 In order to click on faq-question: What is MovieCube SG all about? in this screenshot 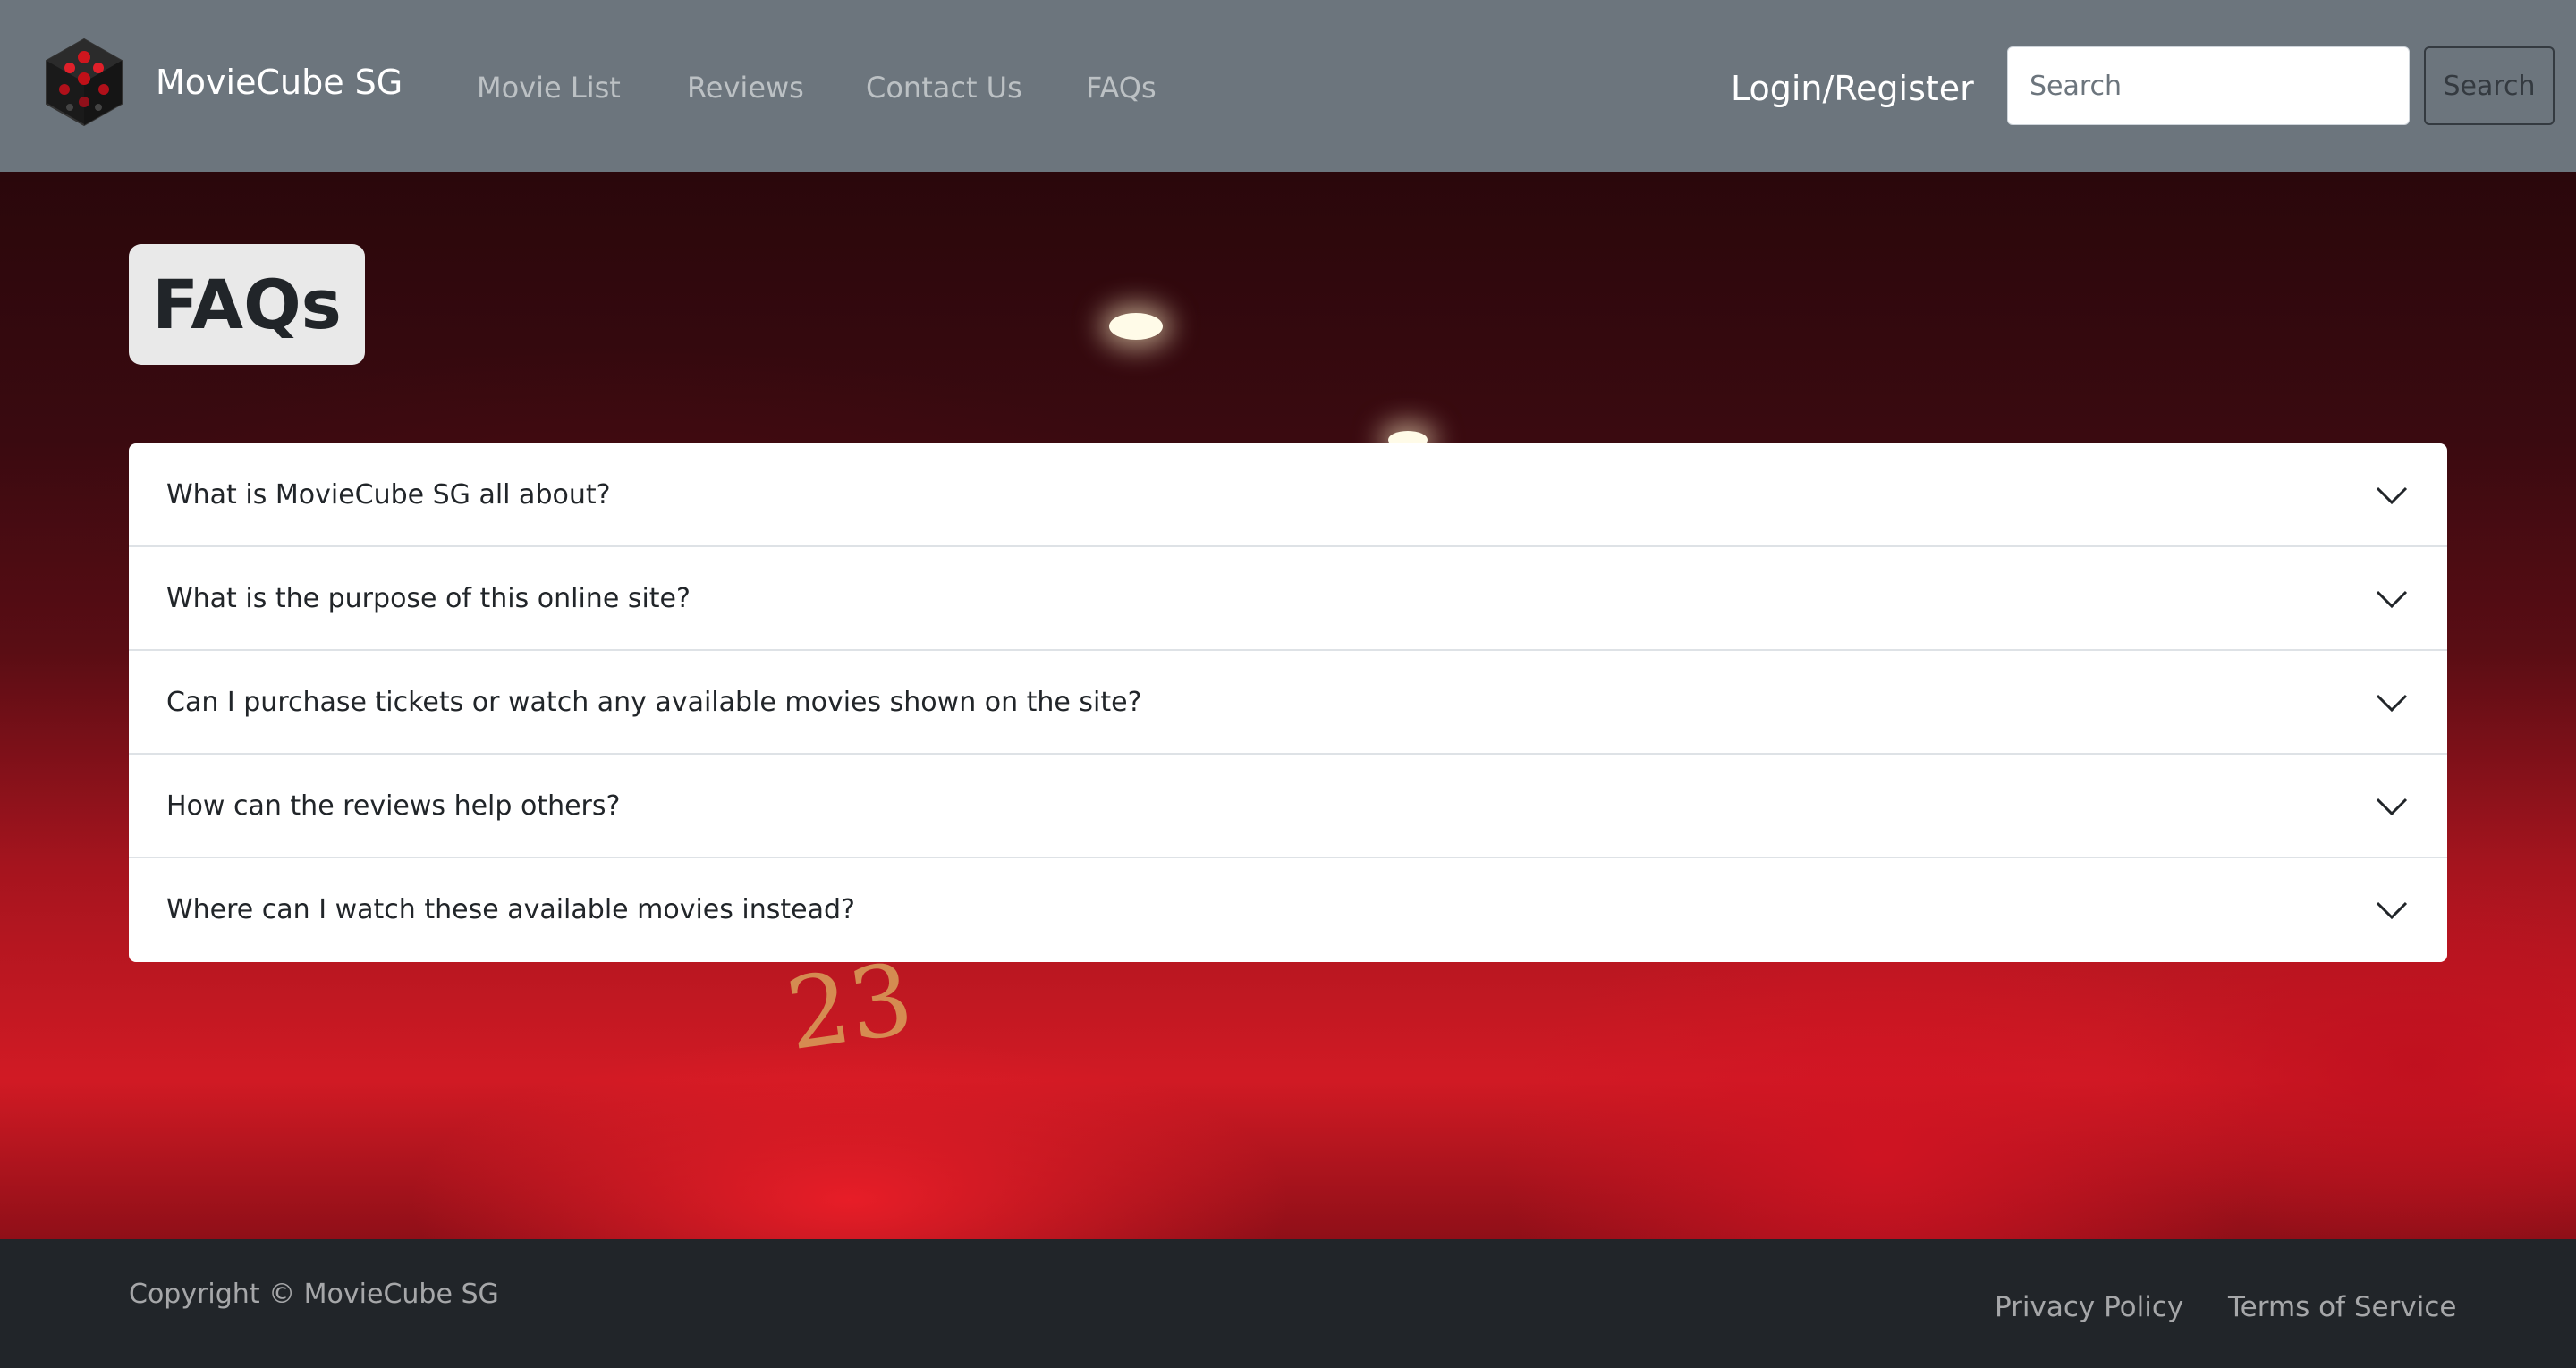, I will do `click(388, 495)`.